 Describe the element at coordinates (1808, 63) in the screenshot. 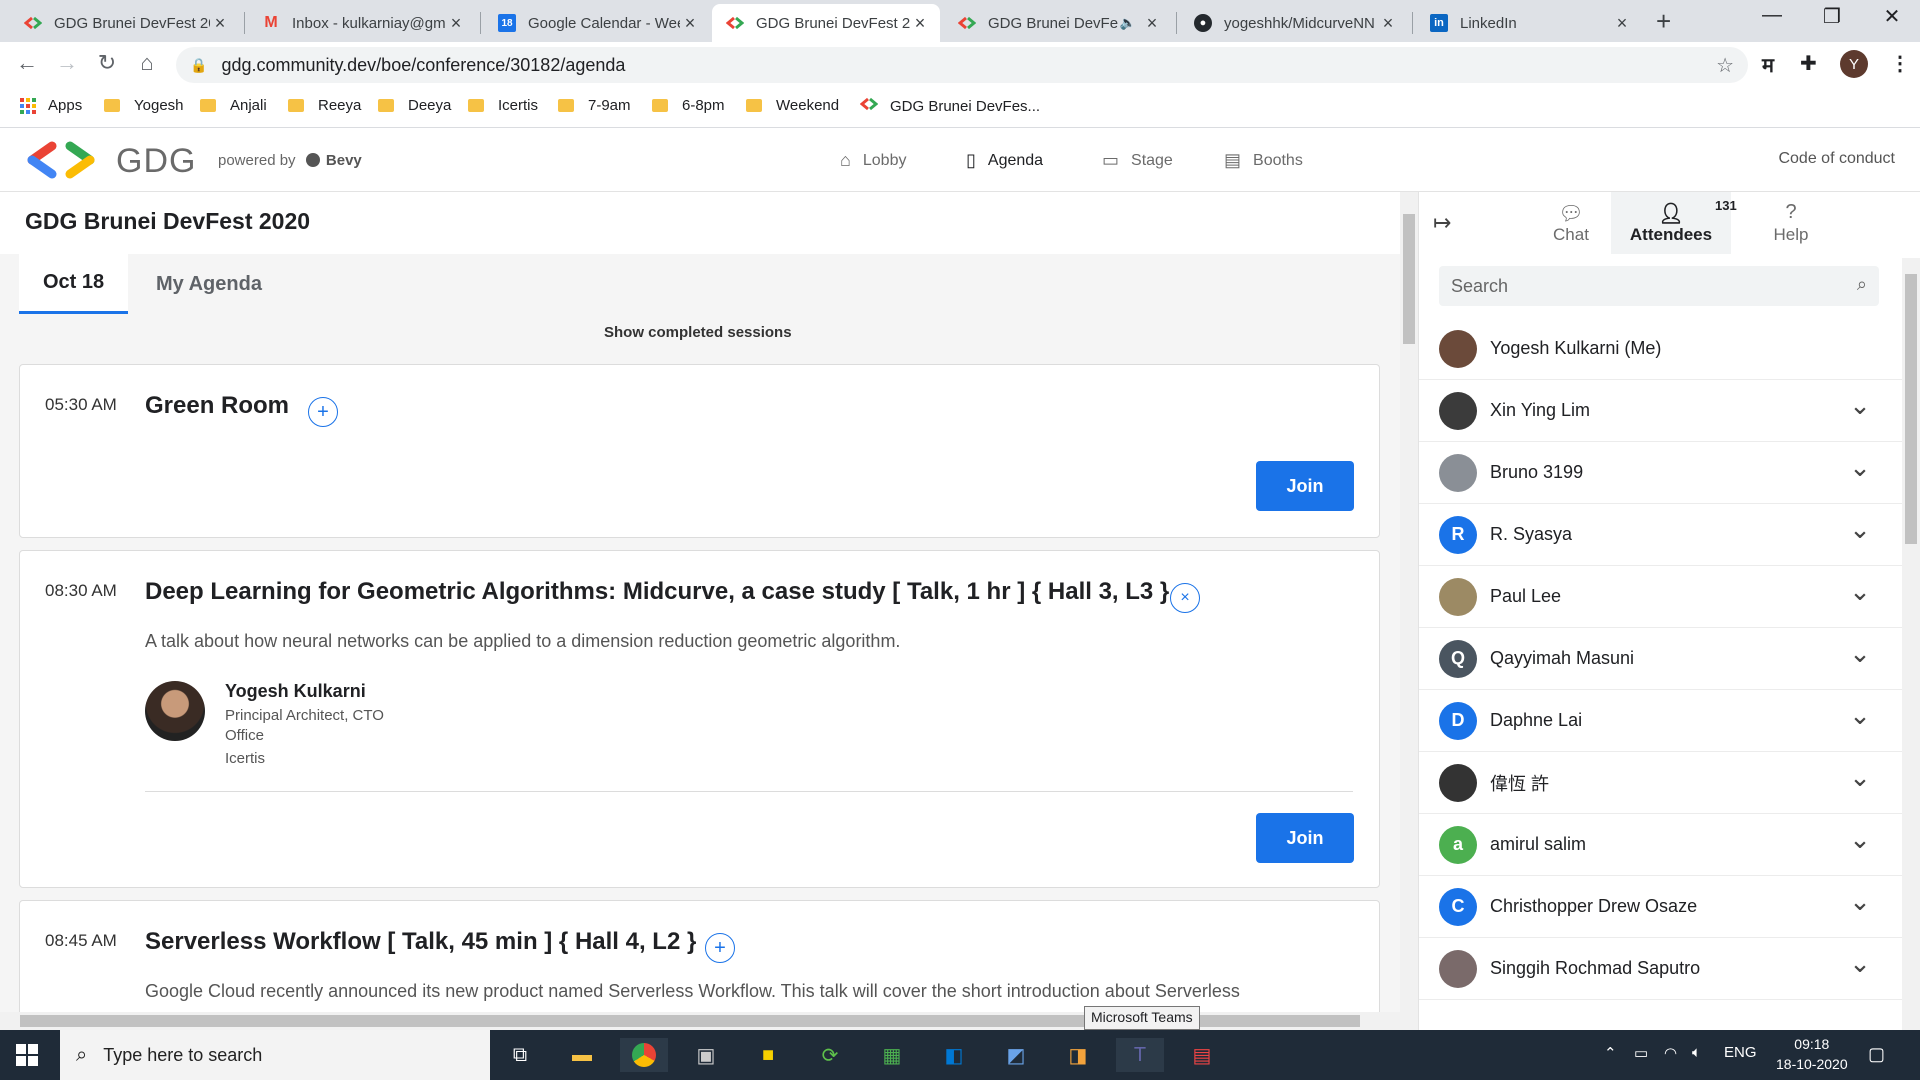

I see `extensions-puzzle-icon: ✚` at that location.